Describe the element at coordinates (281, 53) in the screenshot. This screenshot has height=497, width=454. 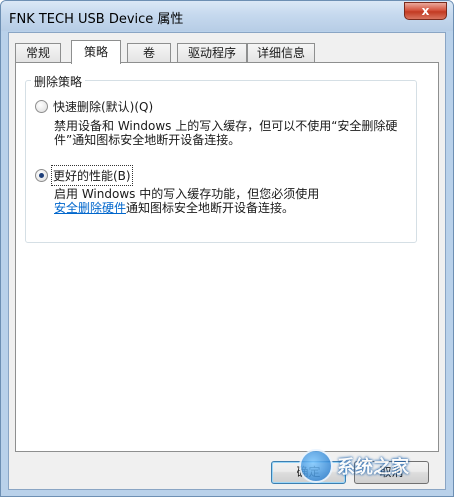
I see `tab-details: 详细信息` at that location.